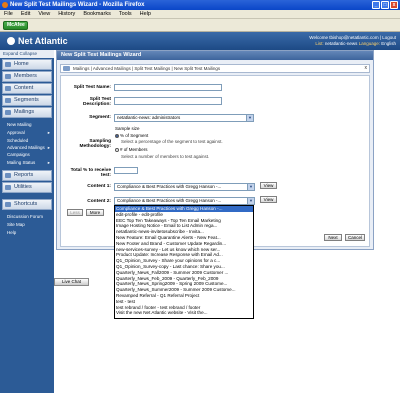 The height and width of the screenshot is (393, 400). What do you see at coordinates (24, 175) in the screenshot?
I see `sidebar-item-label: Reports` at bounding box center [24, 175].